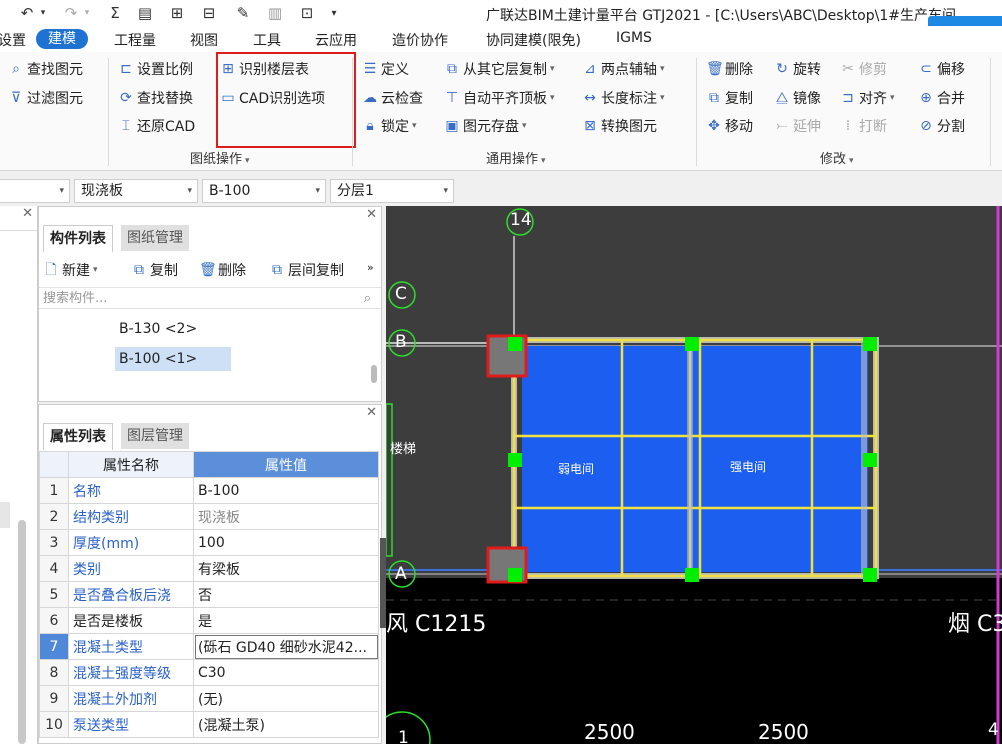  What do you see at coordinates (389, 126) in the screenshot?
I see `lock-button: 🔒︎ 锁定 ▾` at bounding box center [389, 126].